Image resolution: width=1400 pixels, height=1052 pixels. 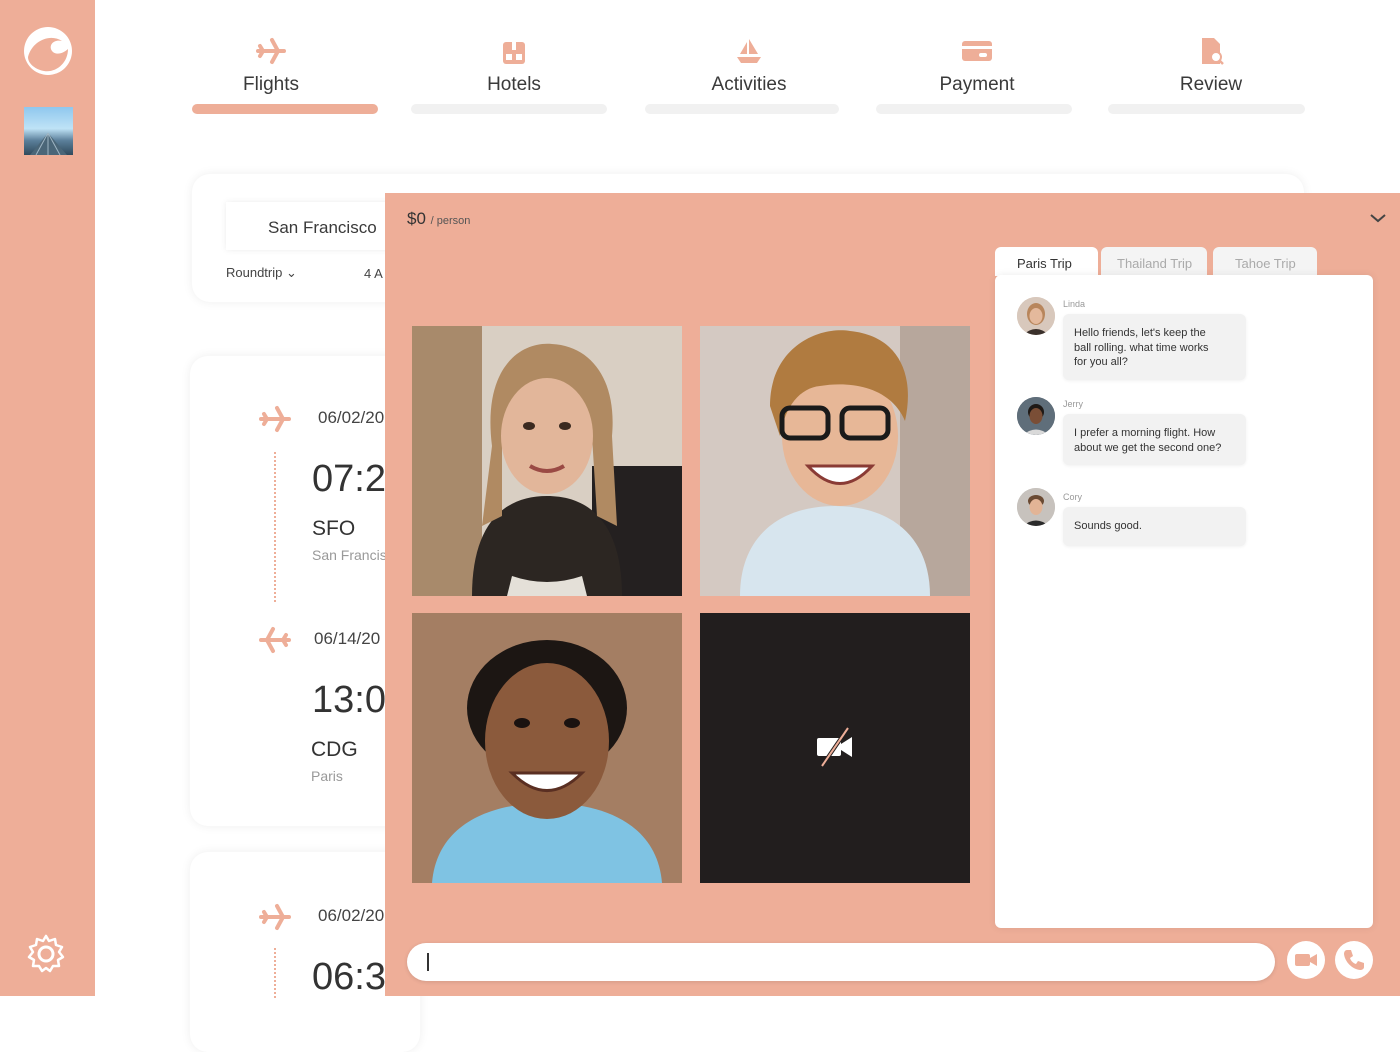 I want to click on video-call-button, so click(x=1306, y=960).